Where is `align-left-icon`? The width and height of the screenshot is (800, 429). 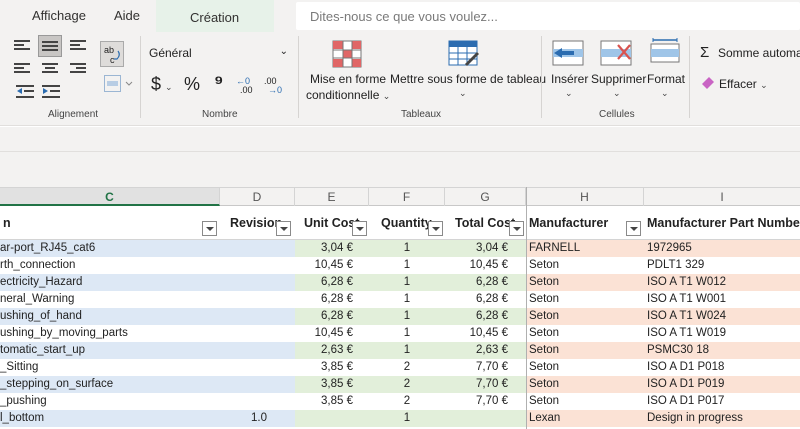
align-left-icon is located at coordinates (22, 69).